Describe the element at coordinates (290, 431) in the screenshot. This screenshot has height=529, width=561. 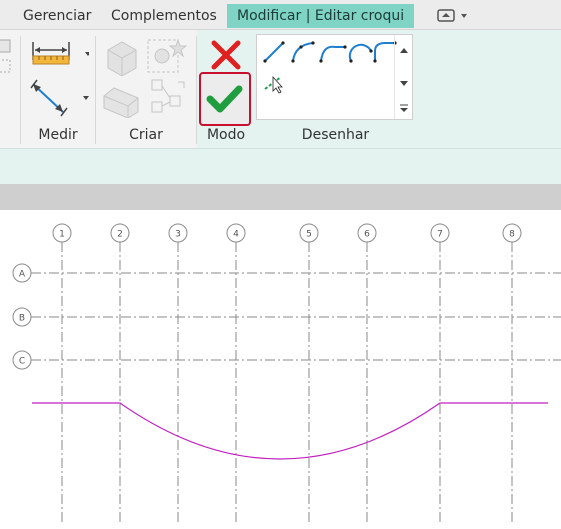
I see `sketch-boundary-line` at that location.